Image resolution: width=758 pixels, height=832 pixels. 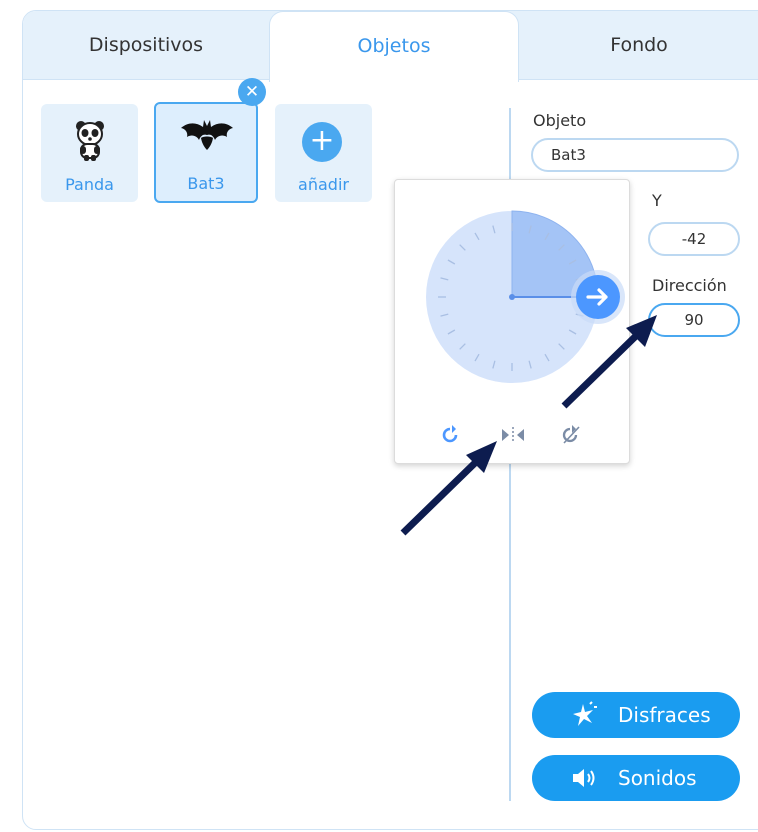 I want to click on rotate-all-around-icon, so click(x=450, y=435).